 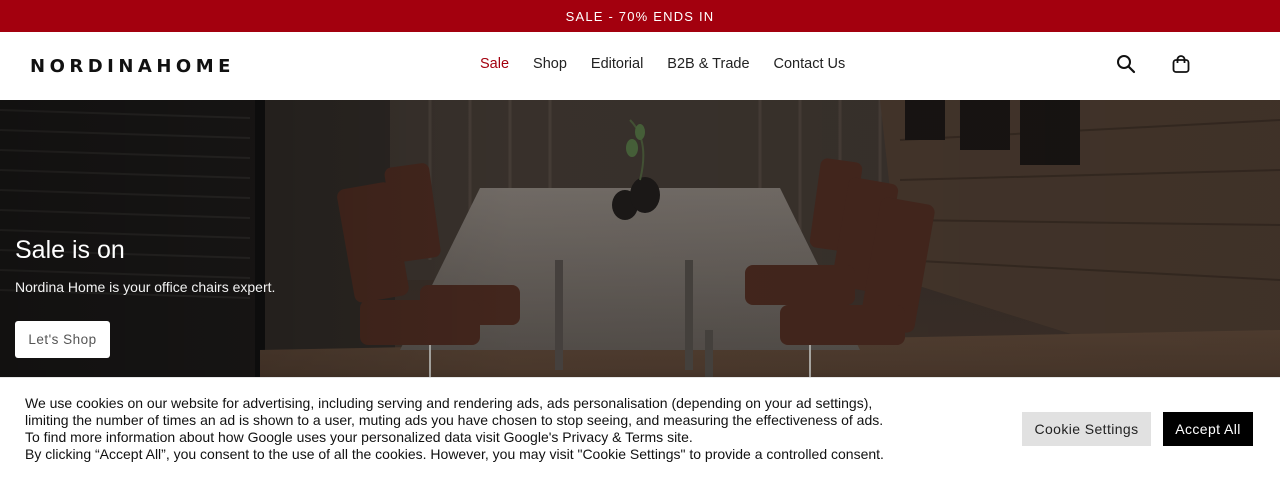 I want to click on hero-title: Sale is on, so click(x=70, y=250).